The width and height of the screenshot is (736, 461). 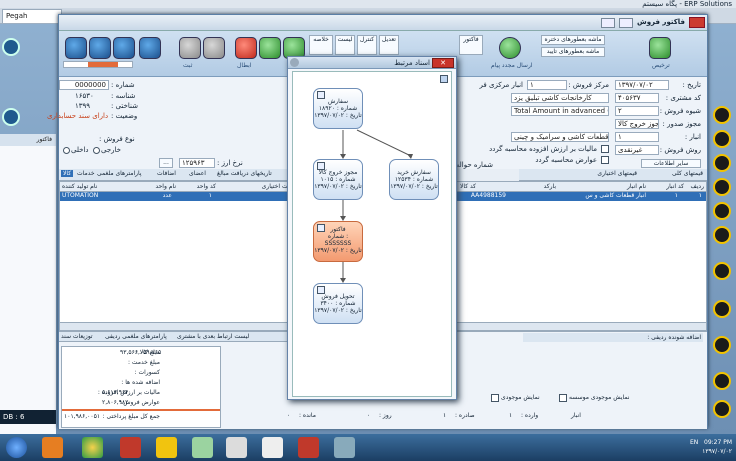 What do you see at coordinates (66, 150) in the screenshot?
I see `internal-radio` at bounding box center [66, 150].